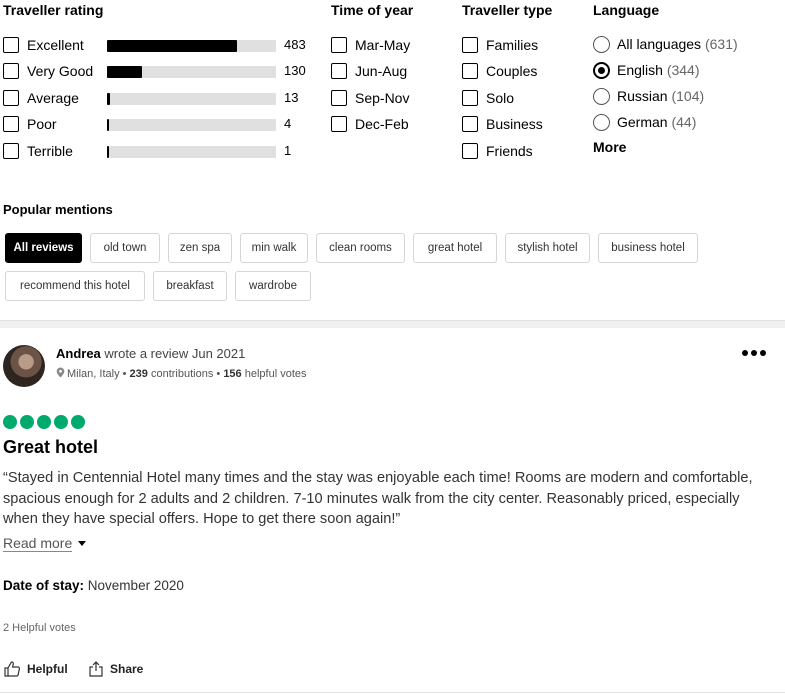  Describe the element at coordinates (644, 122) in the screenshot. I see `language-option-german: German (44)` at that location.